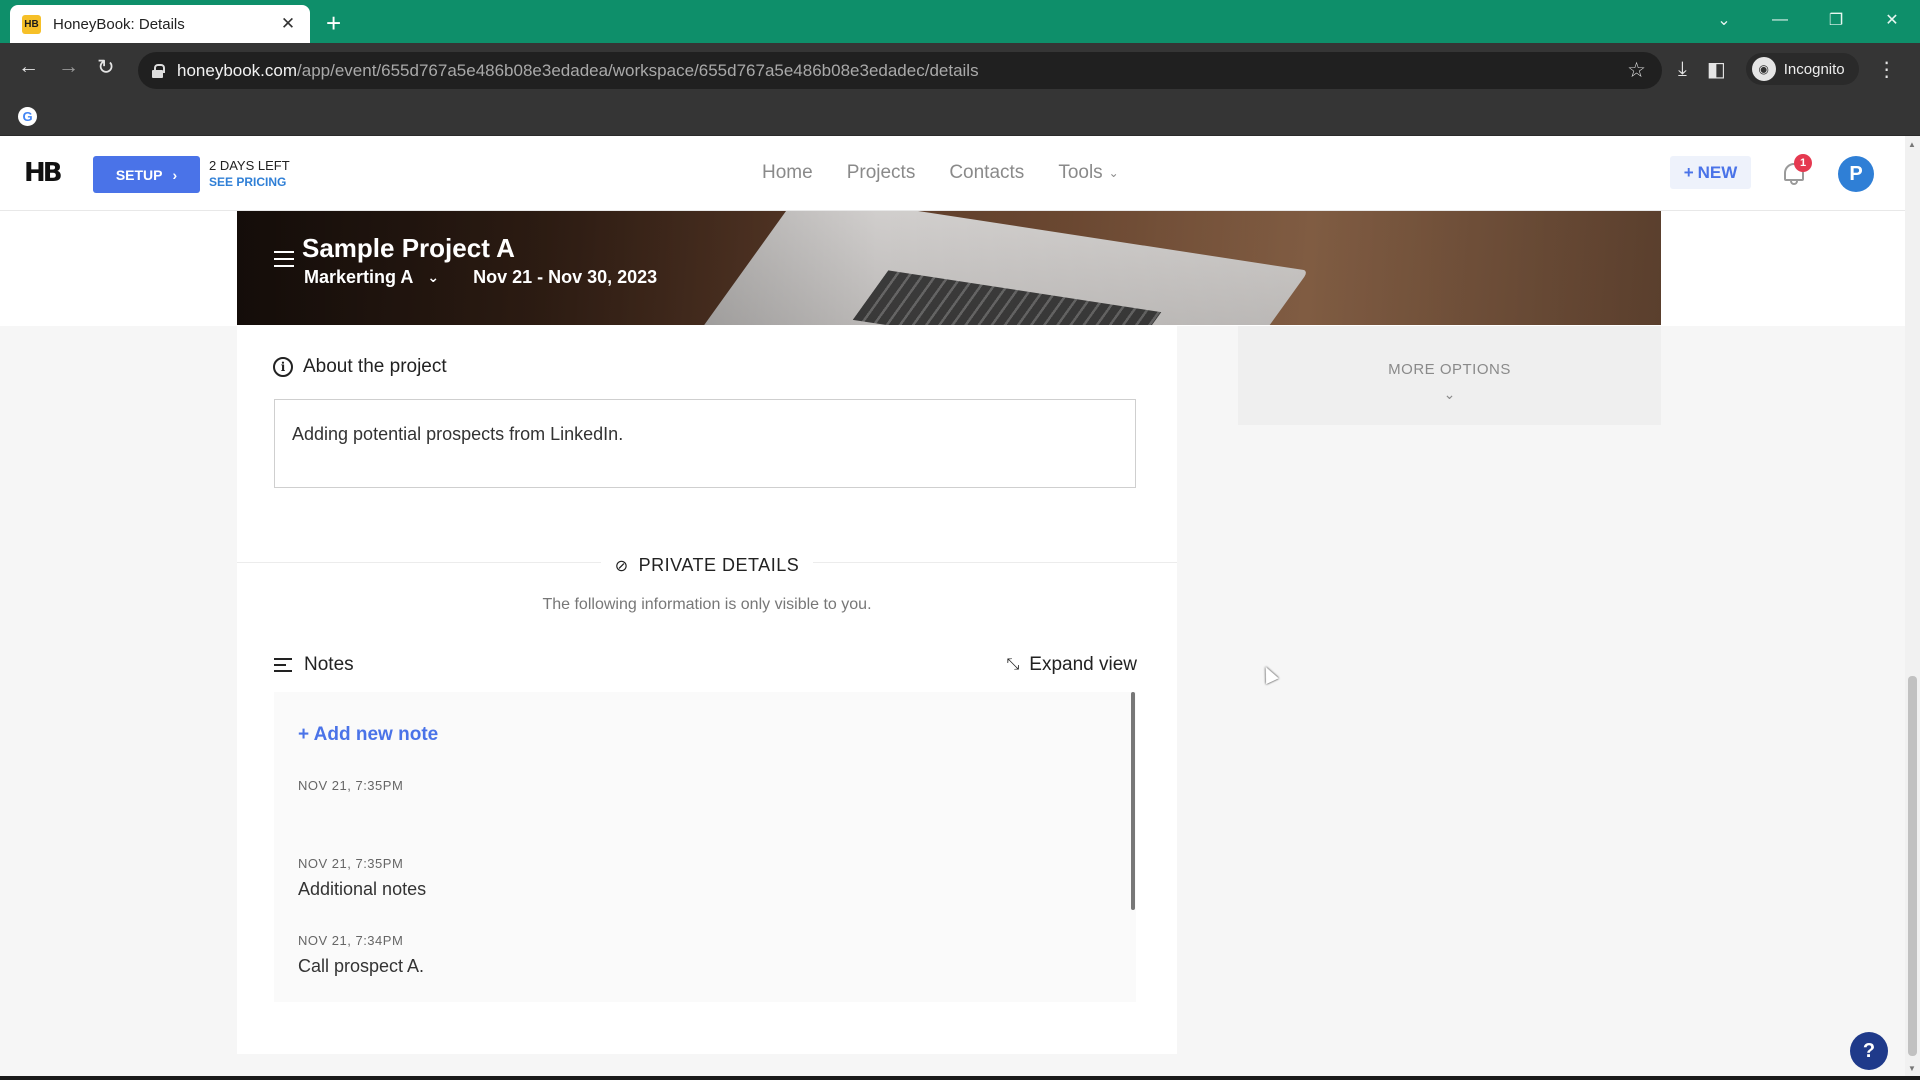 The image size is (1920, 1080). I want to click on chevron-right-icon: ›, so click(175, 174).